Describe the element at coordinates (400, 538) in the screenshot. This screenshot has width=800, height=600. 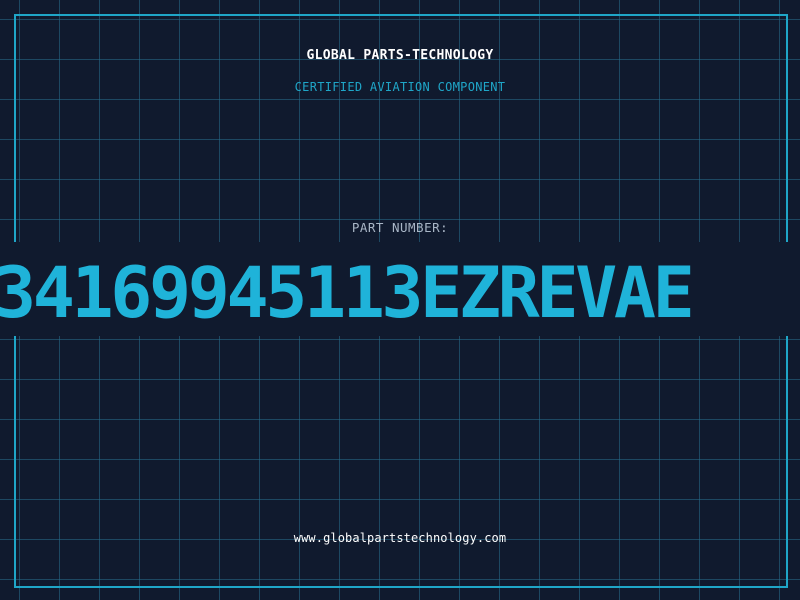
I see `website-url: www.globalpartstechnology.com` at that location.